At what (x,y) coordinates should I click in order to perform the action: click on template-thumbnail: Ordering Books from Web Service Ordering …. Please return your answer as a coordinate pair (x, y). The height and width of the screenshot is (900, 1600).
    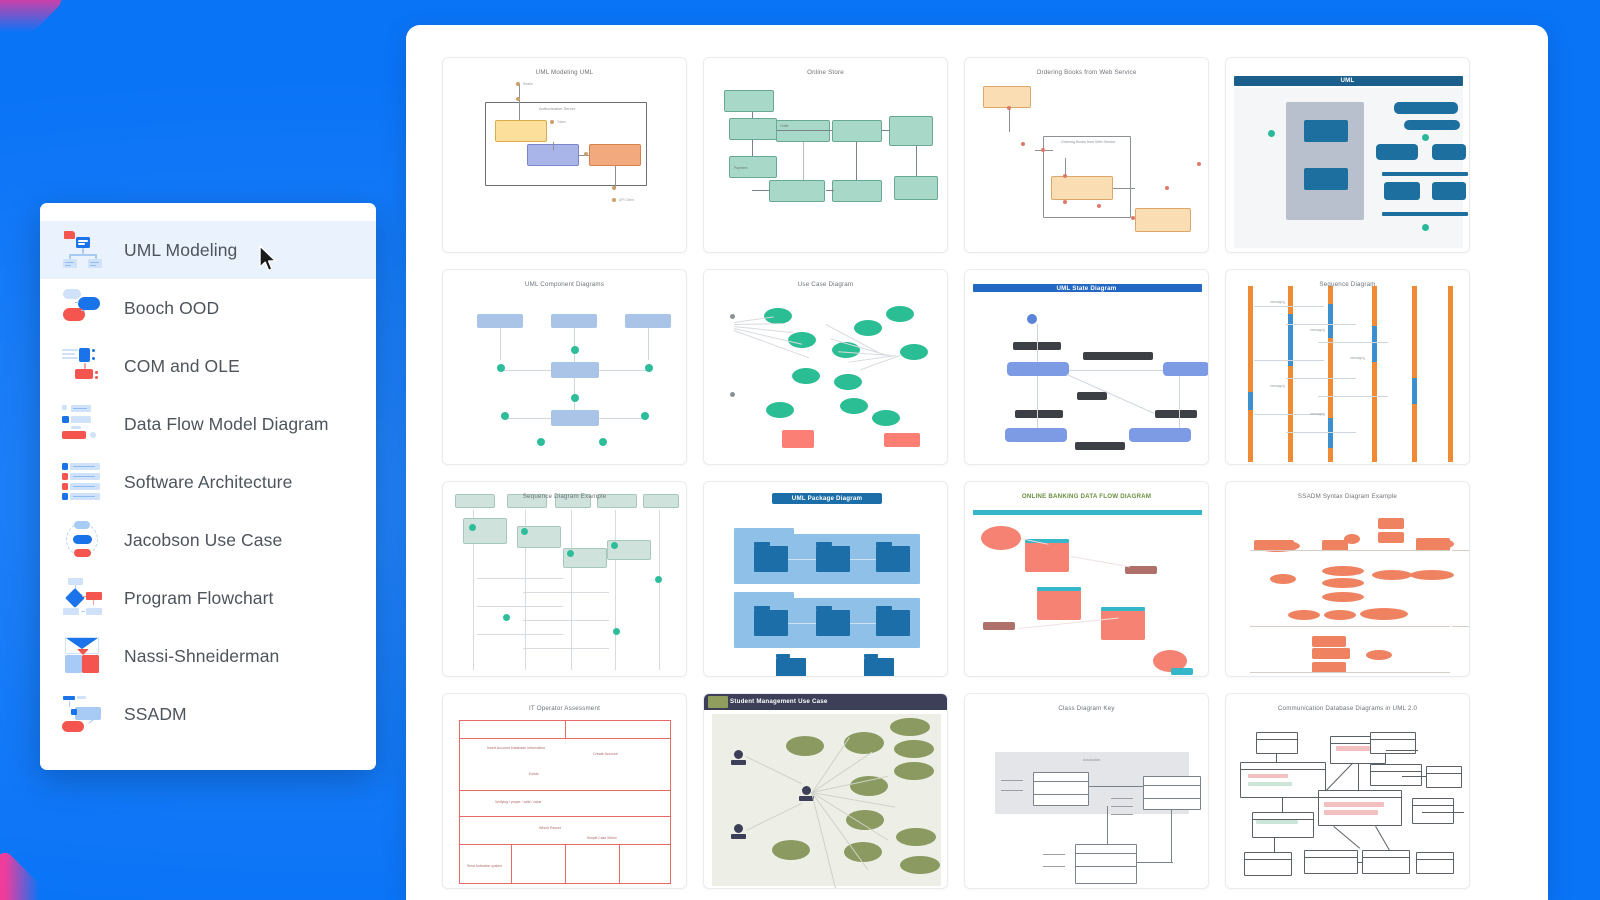
    Looking at the image, I should click on (1086, 155).